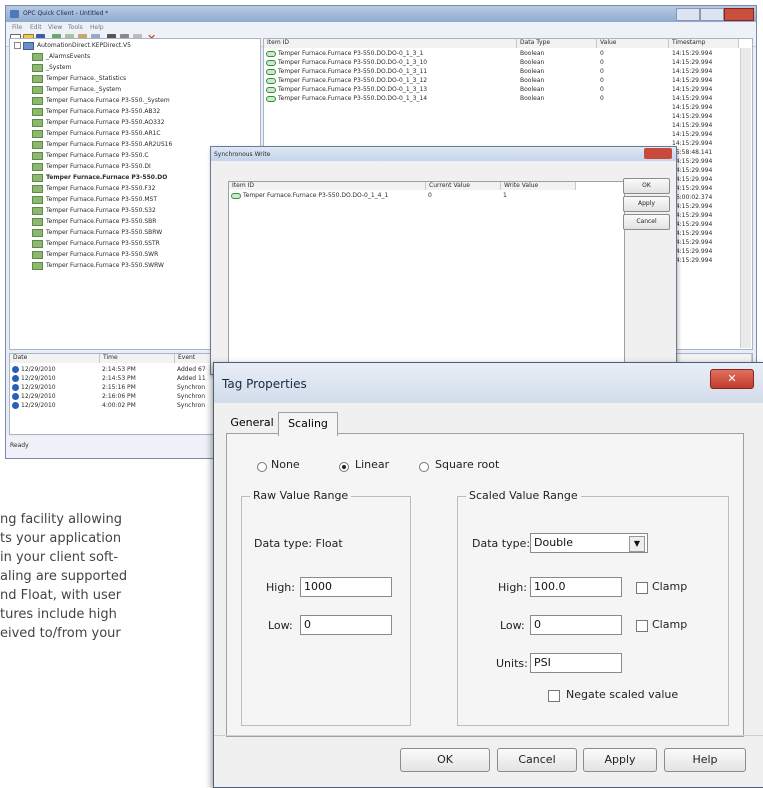  What do you see at coordinates (17, 27) in the screenshot?
I see `menu-file: File` at bounding box center [17, 27].